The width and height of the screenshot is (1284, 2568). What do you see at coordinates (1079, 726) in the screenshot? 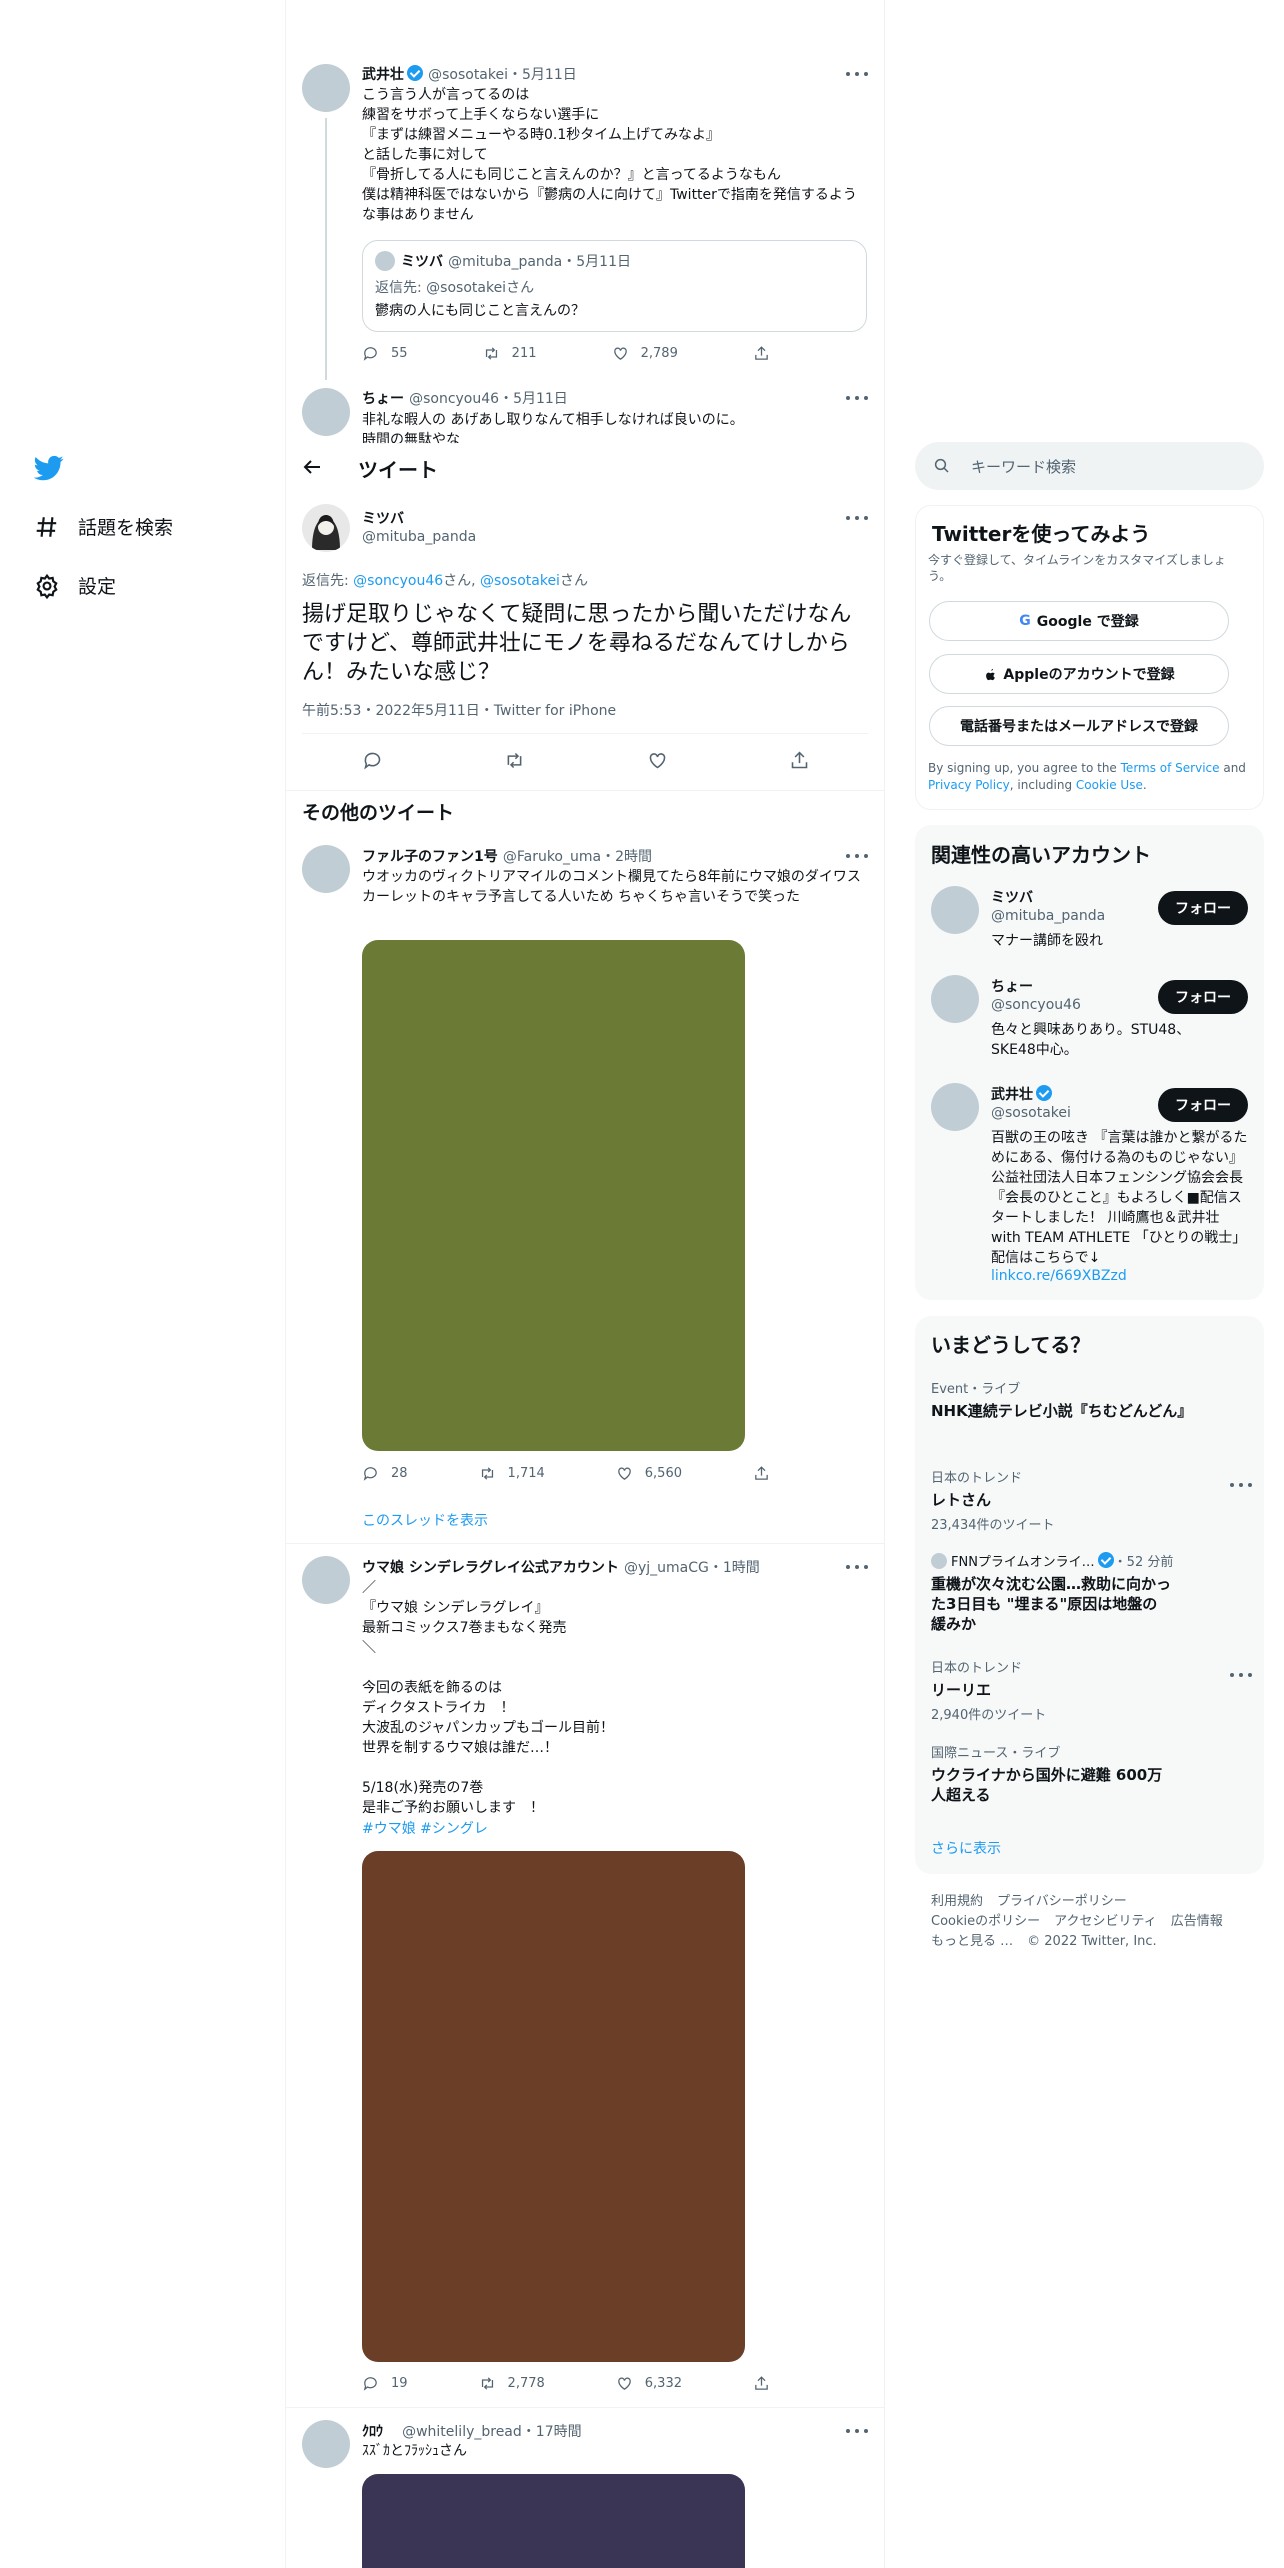
I see `phone-email-signup-button: 電話番号またはメールアドレスで登録` at bounding box center [1079, 726].